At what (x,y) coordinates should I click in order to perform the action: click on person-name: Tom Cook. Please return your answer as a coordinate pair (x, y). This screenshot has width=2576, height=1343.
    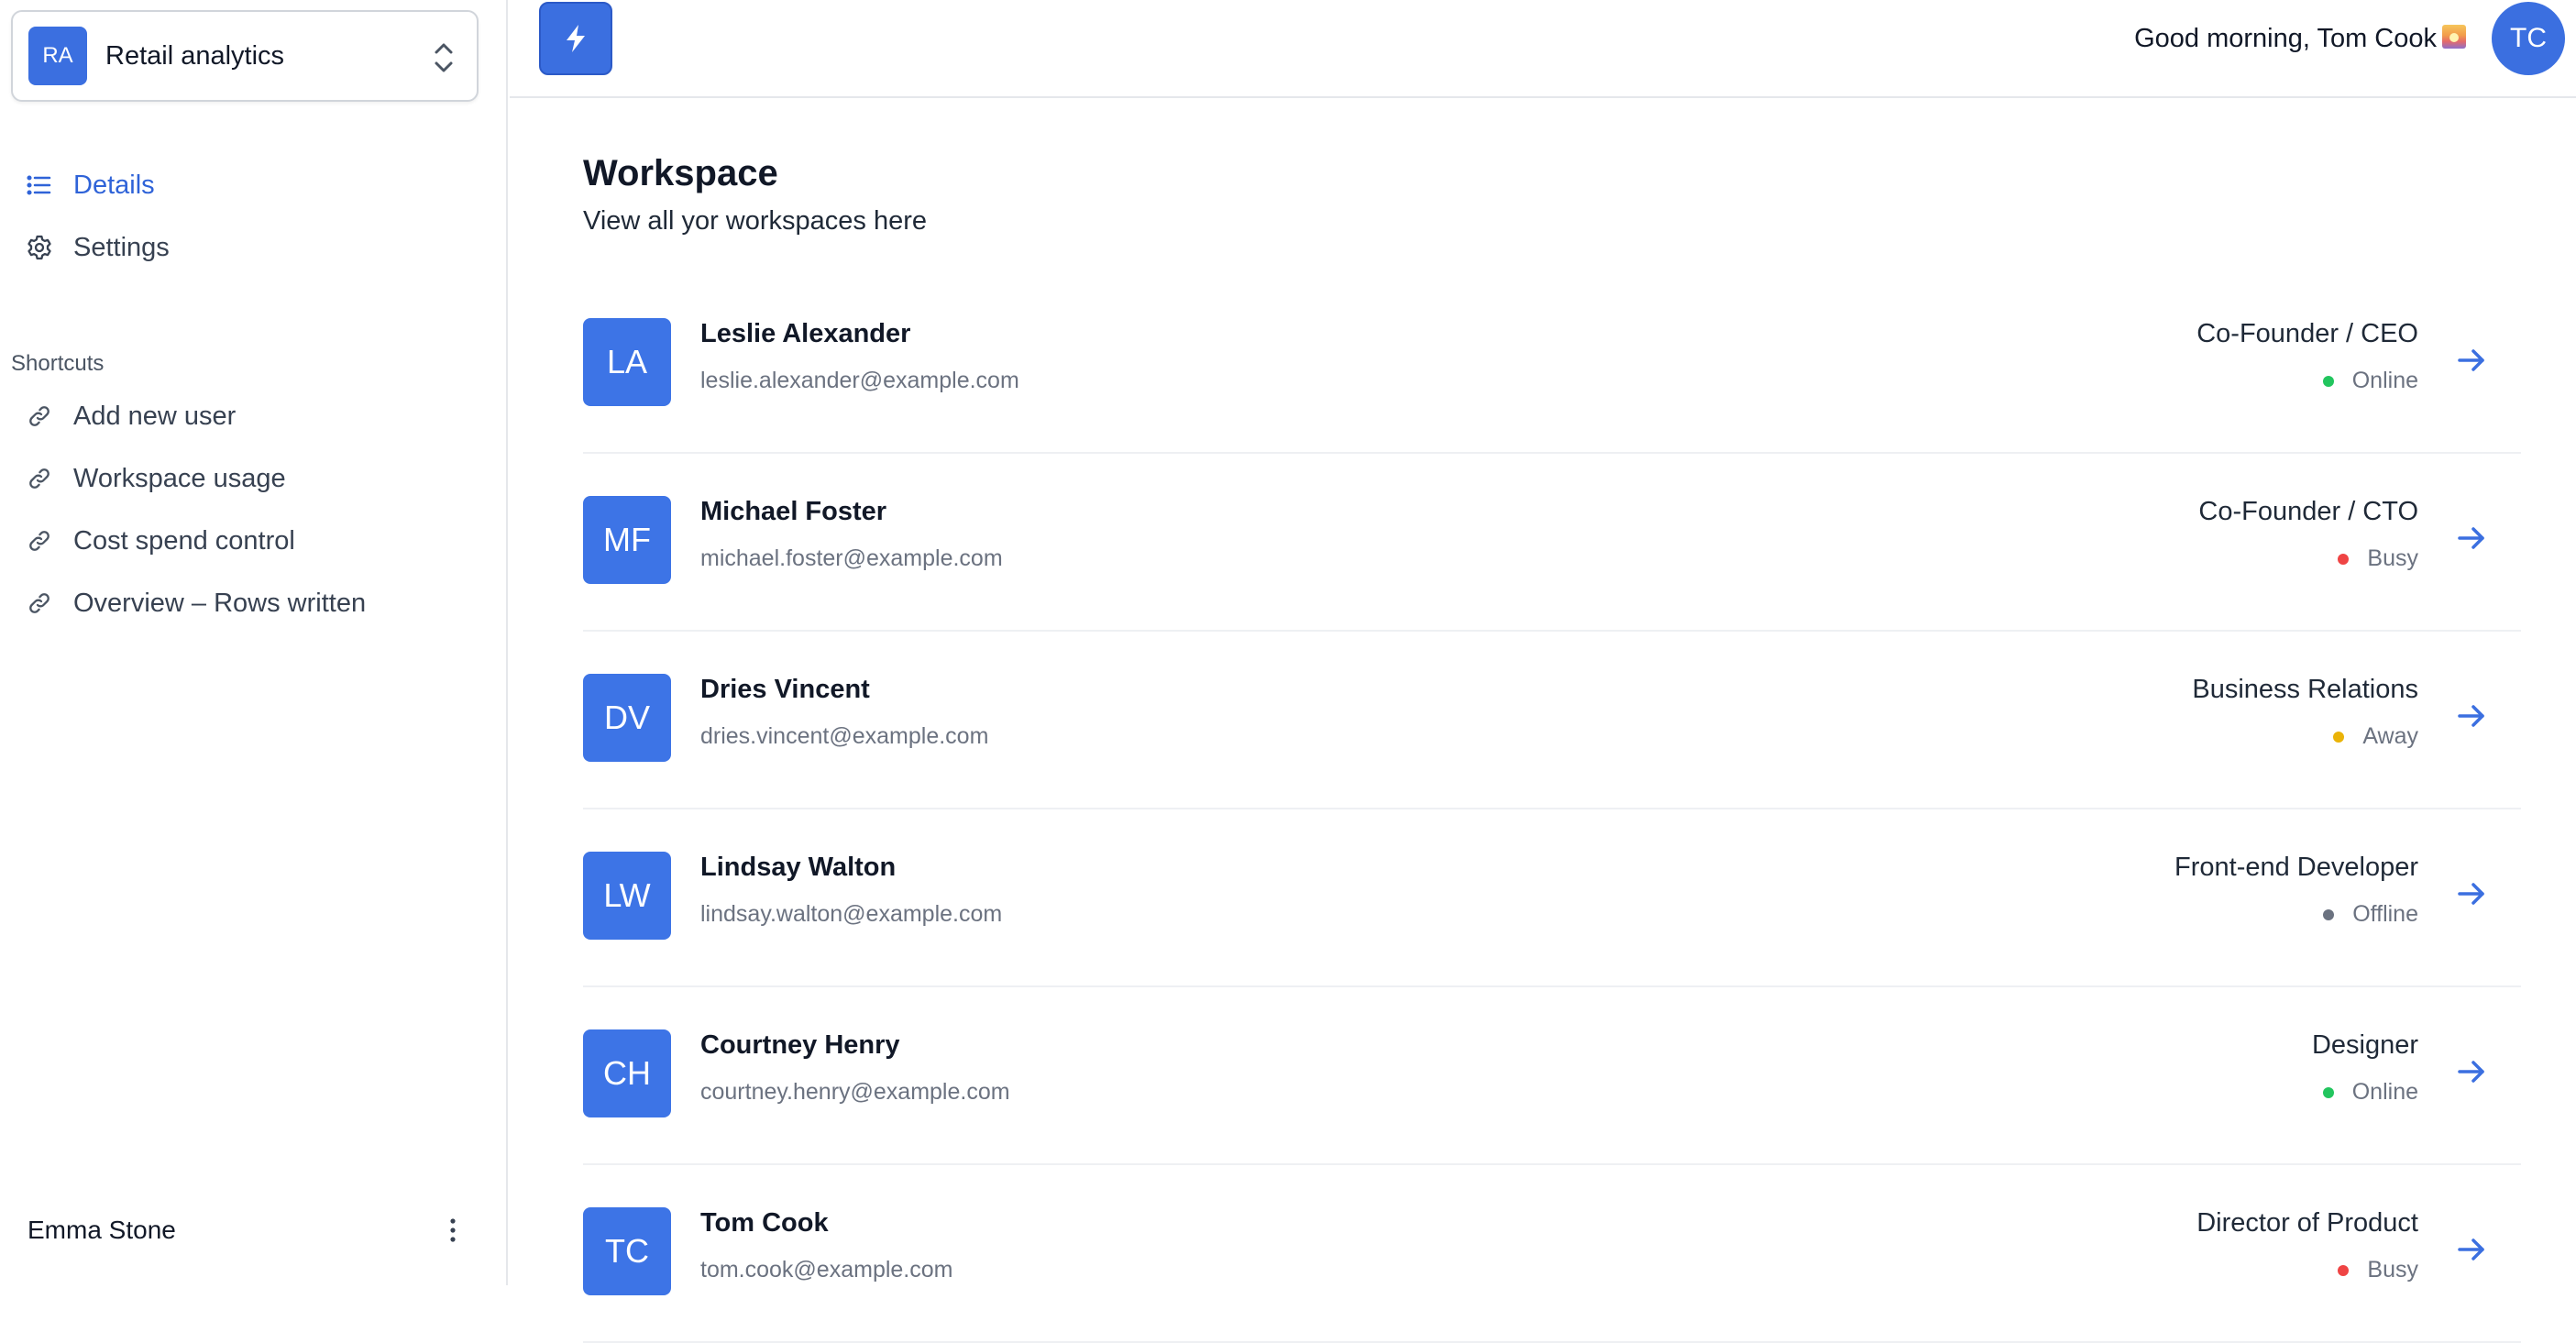
    Looking at the image, I should click on (764, 1223).